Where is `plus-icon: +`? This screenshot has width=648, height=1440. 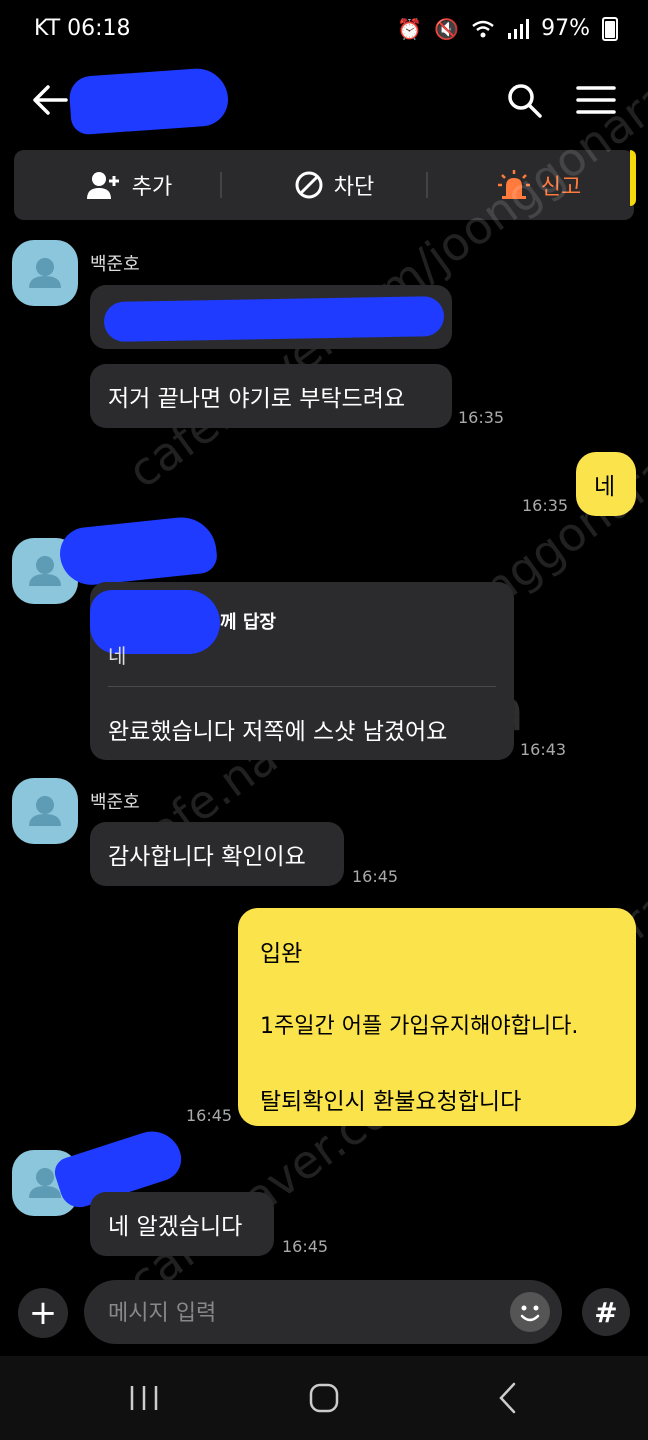 plus-icon: + is located at coordinates (43, 1313).